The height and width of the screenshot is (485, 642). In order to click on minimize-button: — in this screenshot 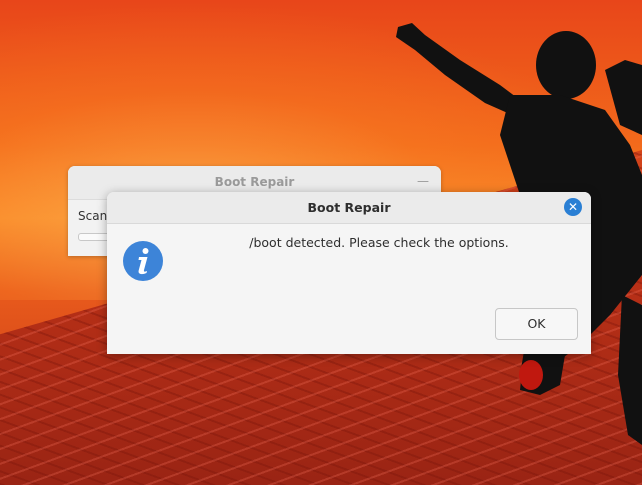, I will do `click(423, 181)`.